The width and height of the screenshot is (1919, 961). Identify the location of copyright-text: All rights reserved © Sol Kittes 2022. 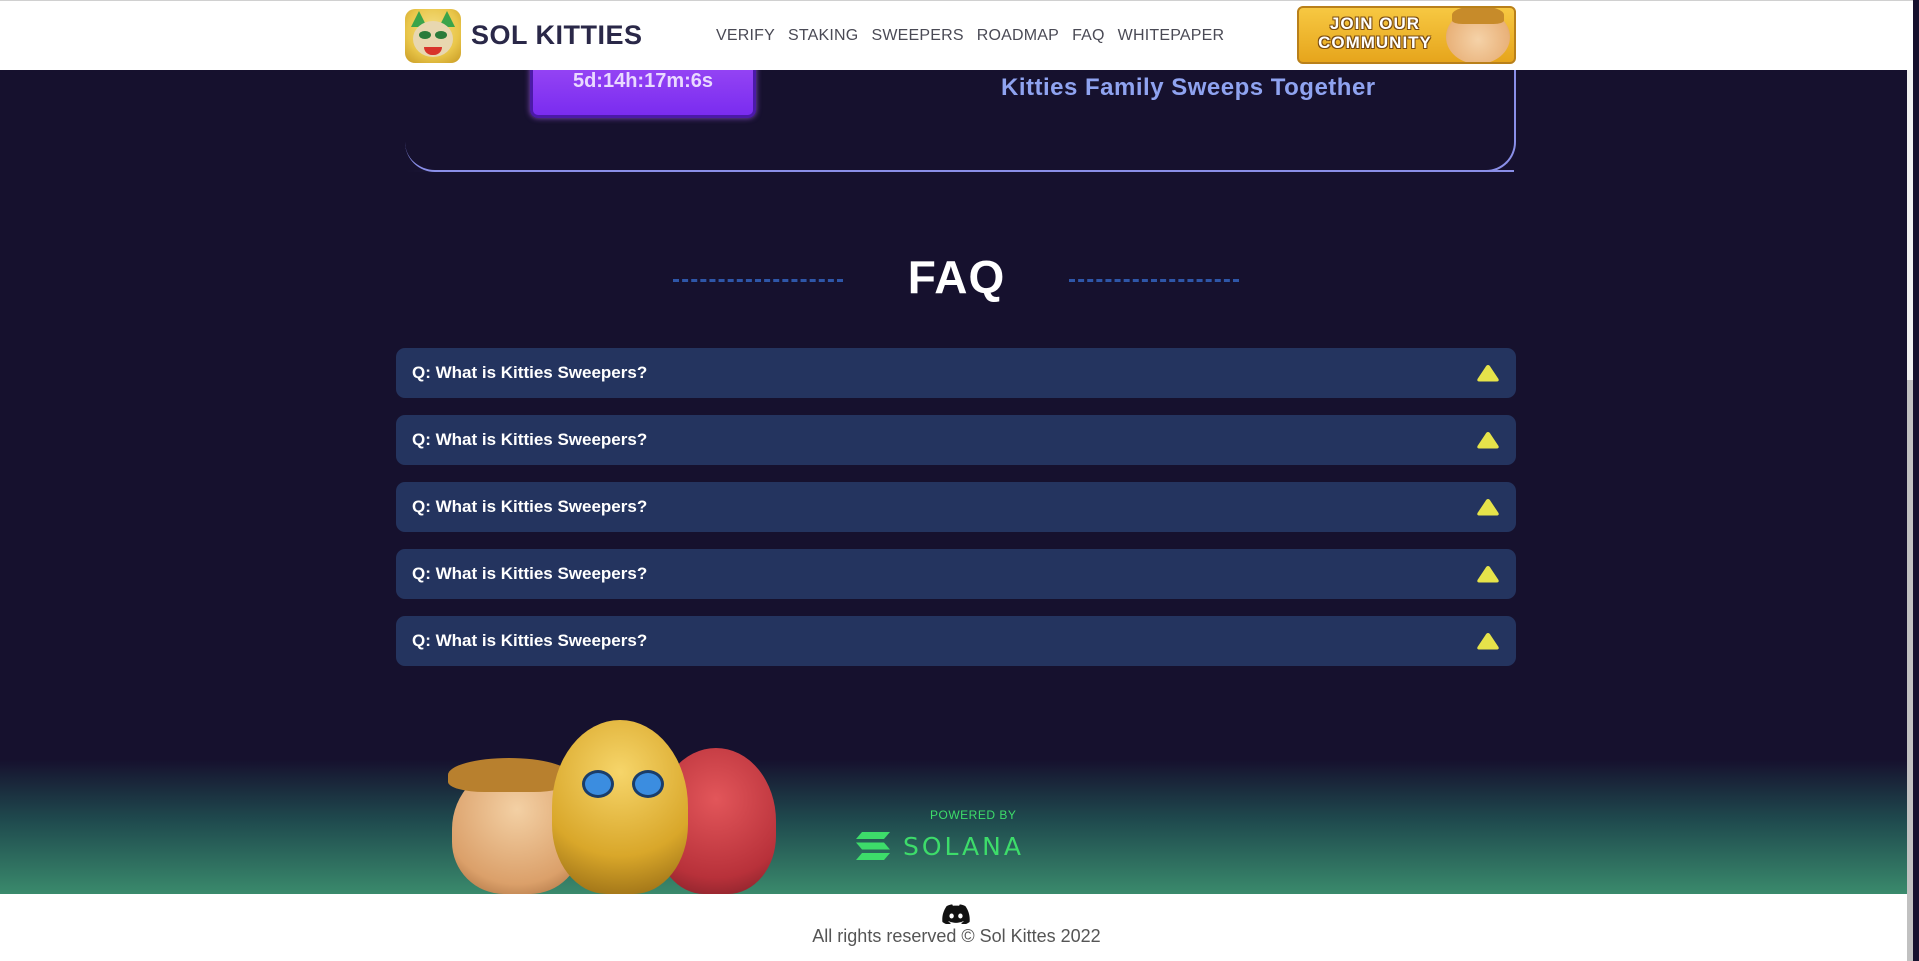
(956, 936).